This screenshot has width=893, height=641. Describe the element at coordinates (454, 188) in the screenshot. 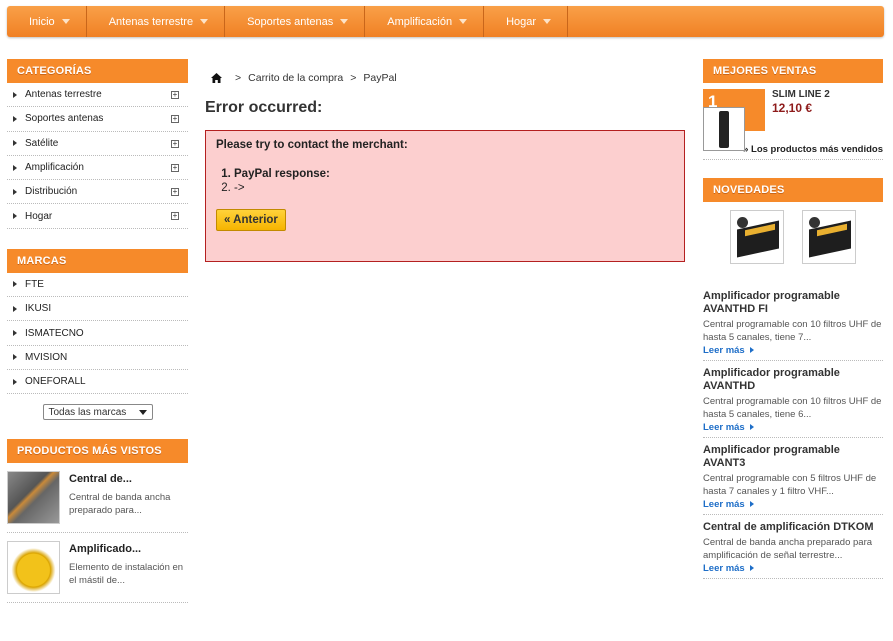

I see `error-list-item: ->` at that location.